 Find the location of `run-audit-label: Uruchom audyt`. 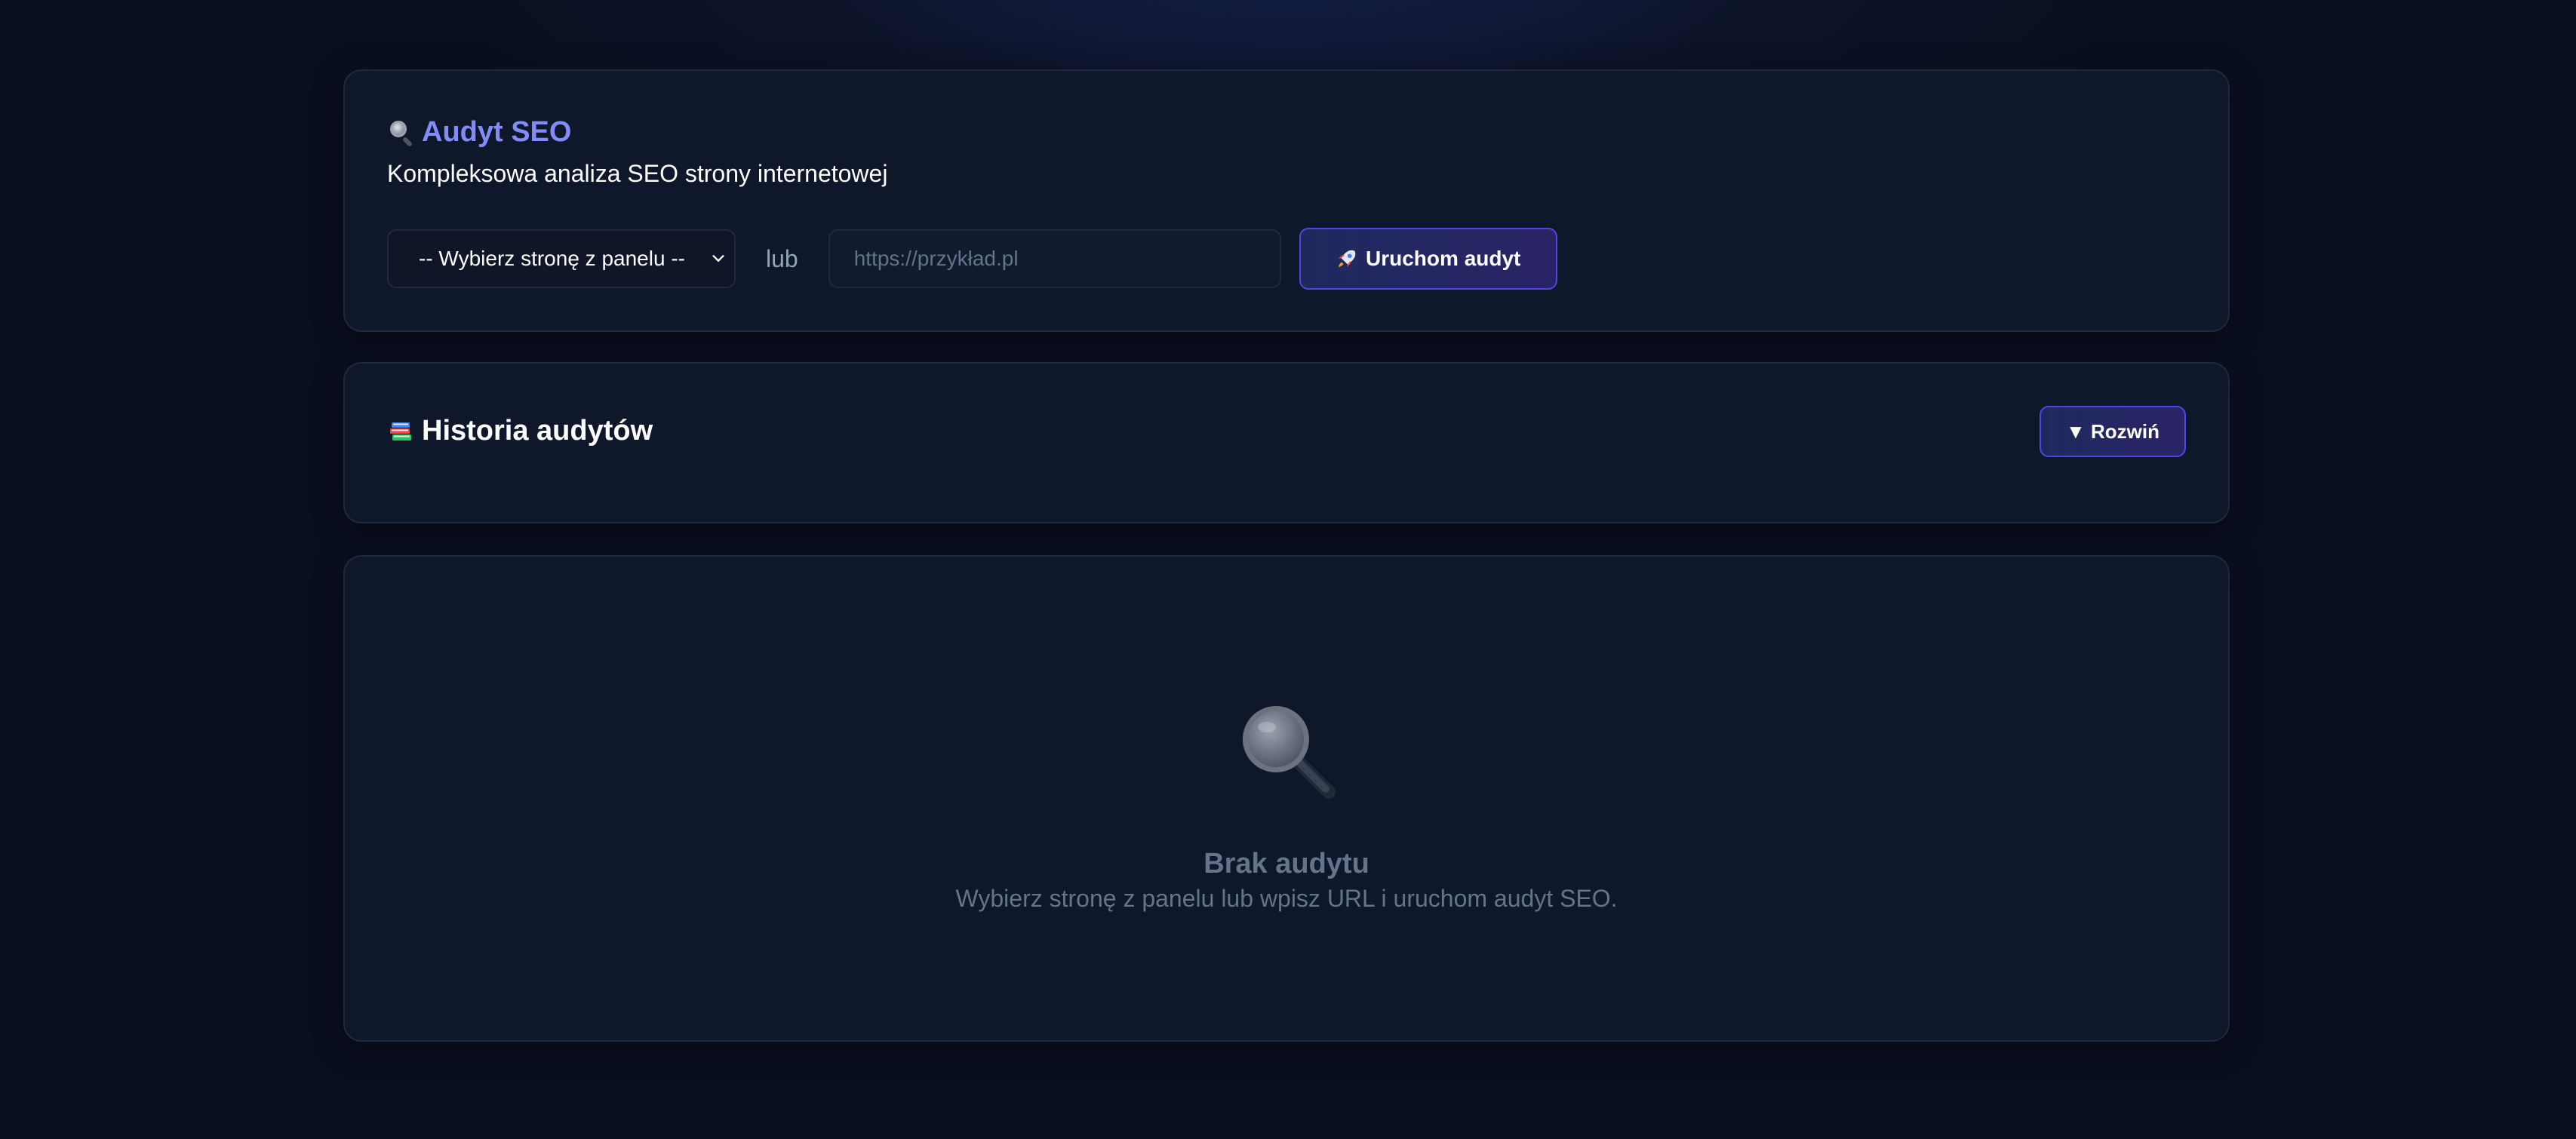

run-audit-label: Uruchom audyt is located at coordinates (1443, 259).